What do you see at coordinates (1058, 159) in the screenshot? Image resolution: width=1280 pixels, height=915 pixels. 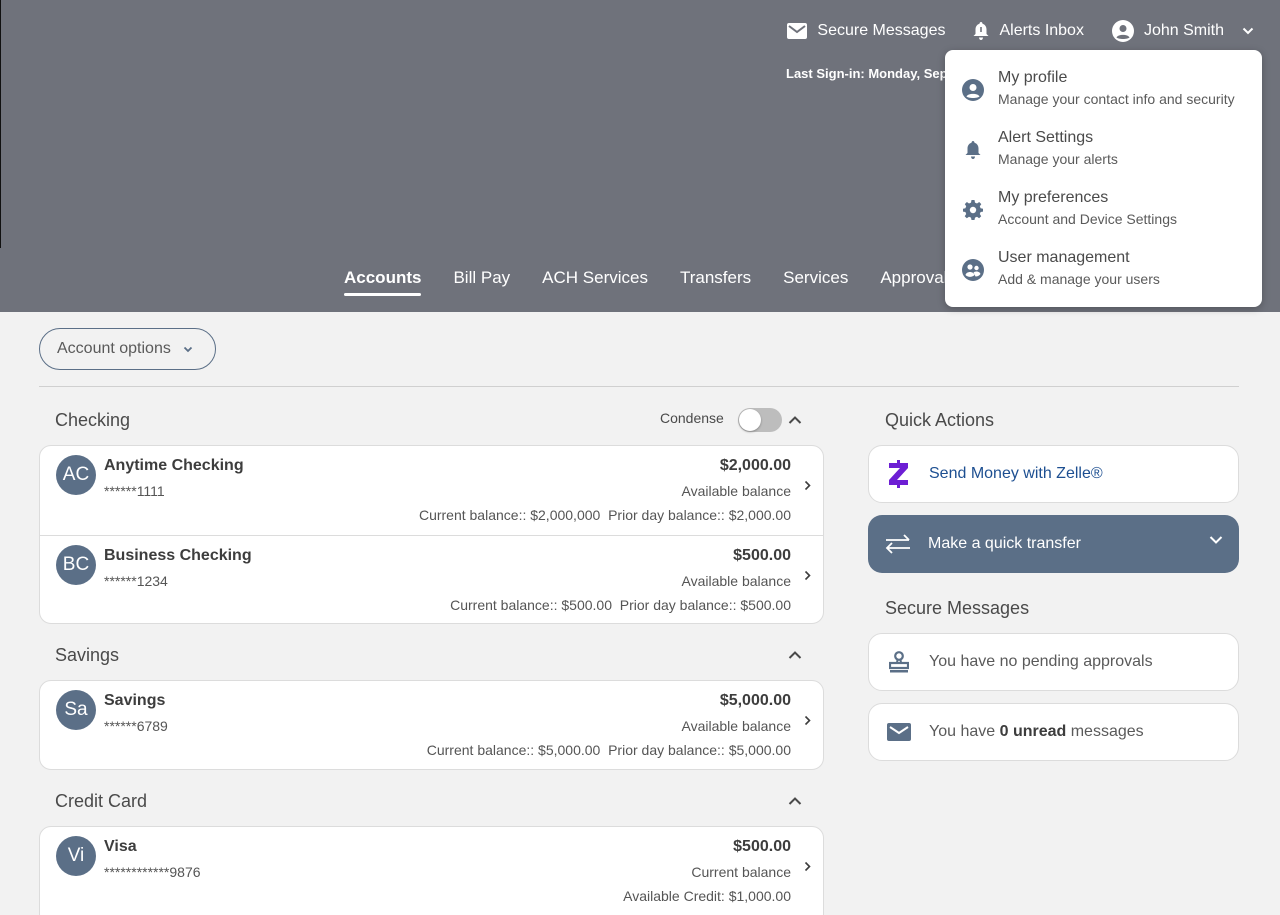 I see `menu-item-subtitle: Manage your alerts` at bounding box center [1058, 159].